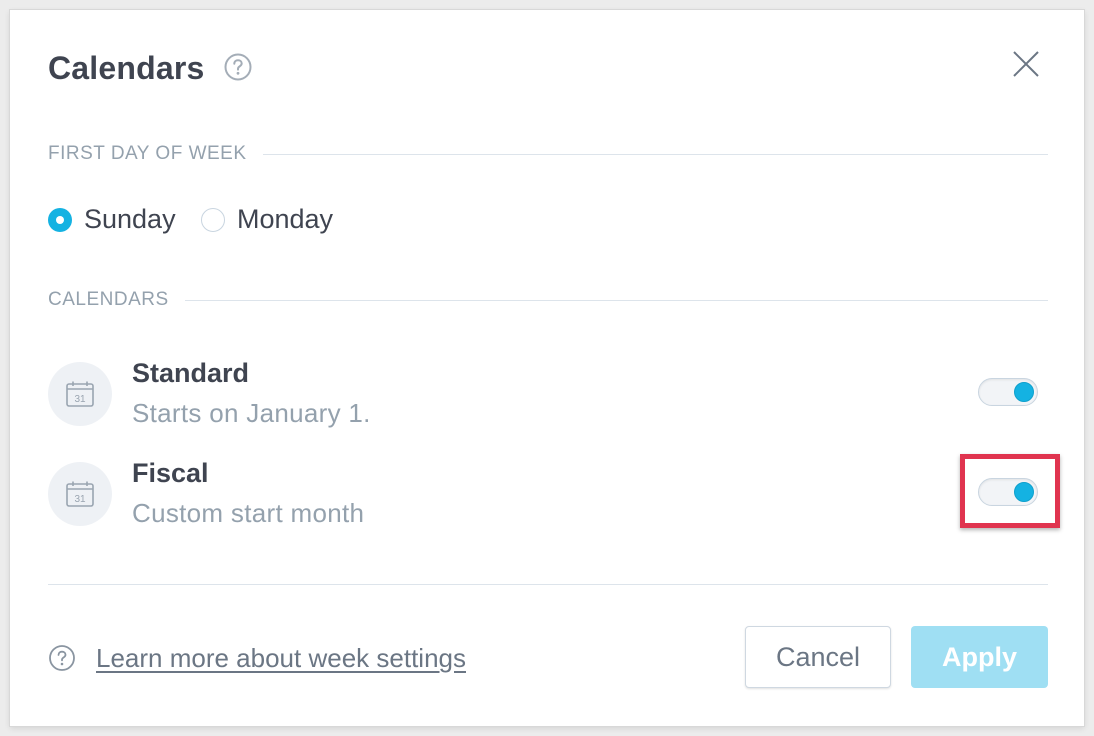 The image size is (1094, 736). What do you see at coordinates (548, 393) in the screenshot?
I see `calendar-item-standard: 31 Standard Starts on January 1.` at bounding box center [548, 393].